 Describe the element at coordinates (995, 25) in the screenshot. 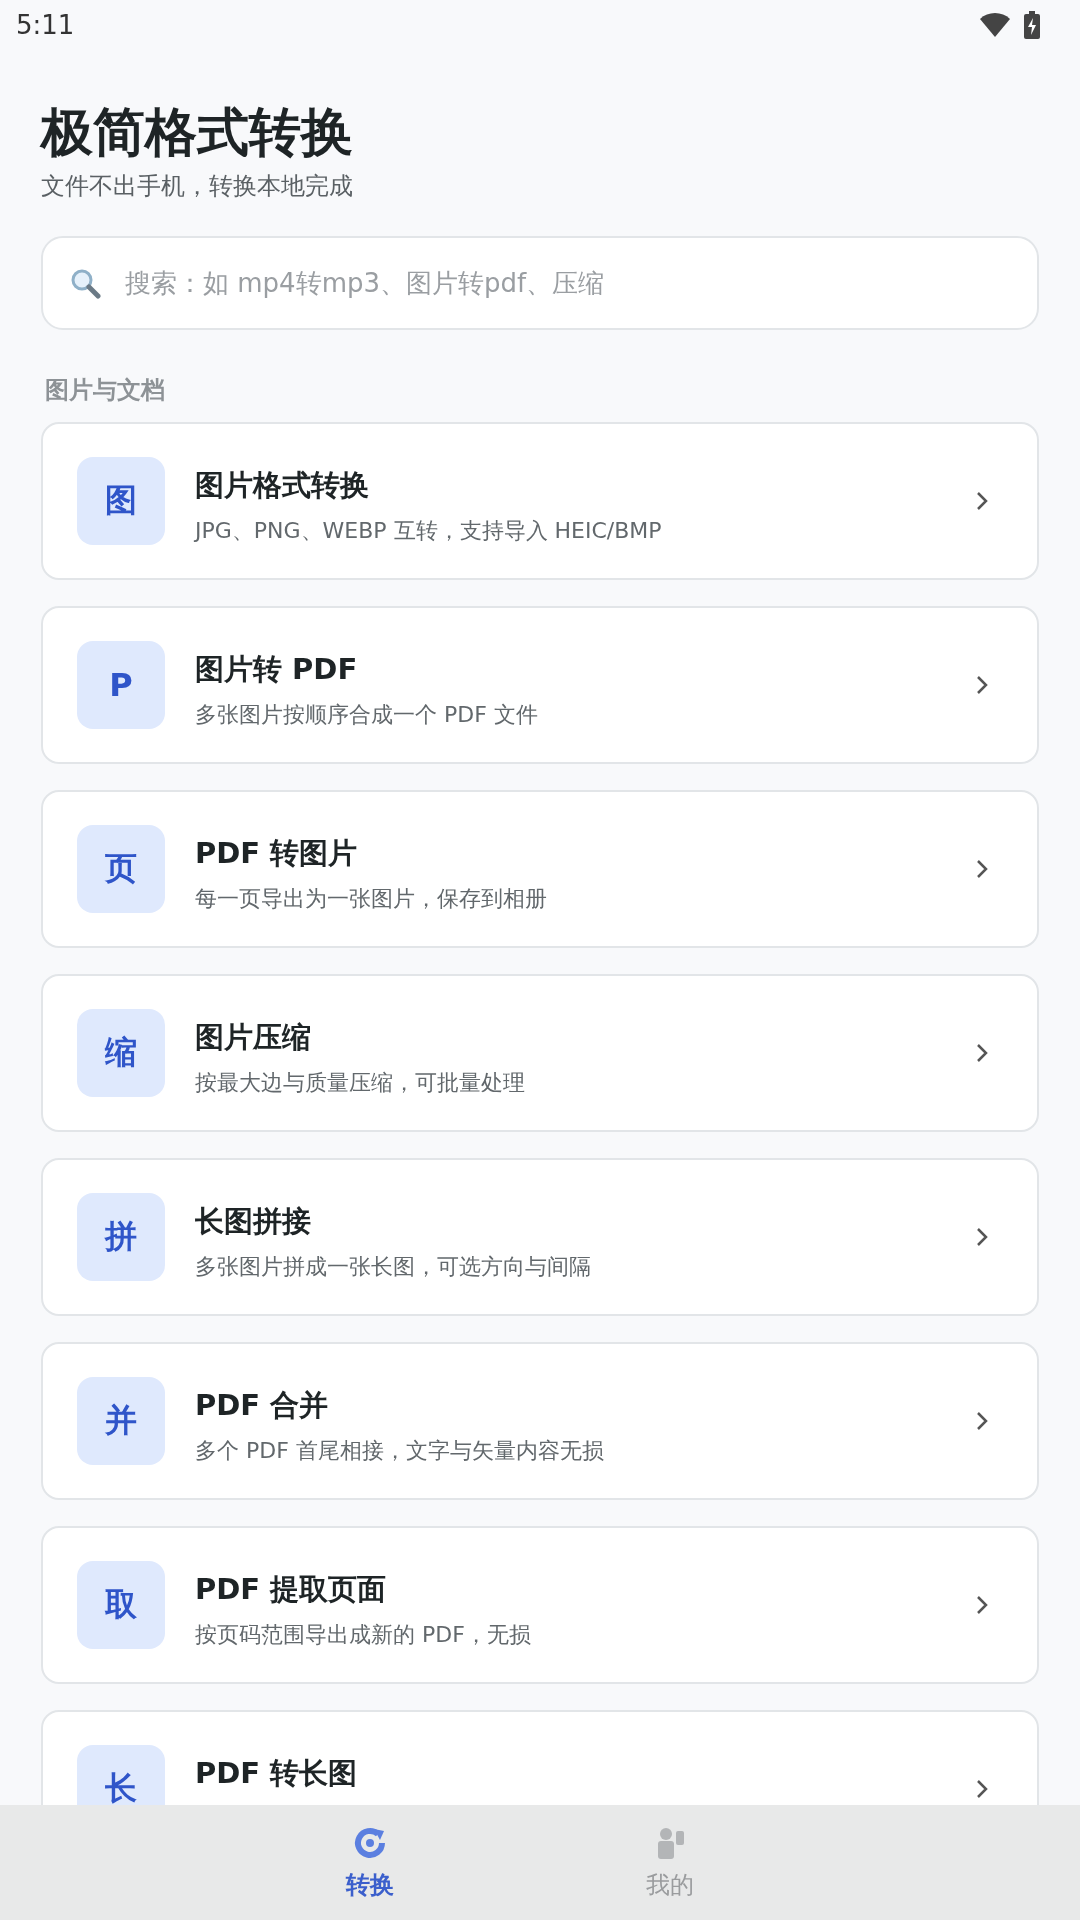

I see `wifi-icon` at that location.